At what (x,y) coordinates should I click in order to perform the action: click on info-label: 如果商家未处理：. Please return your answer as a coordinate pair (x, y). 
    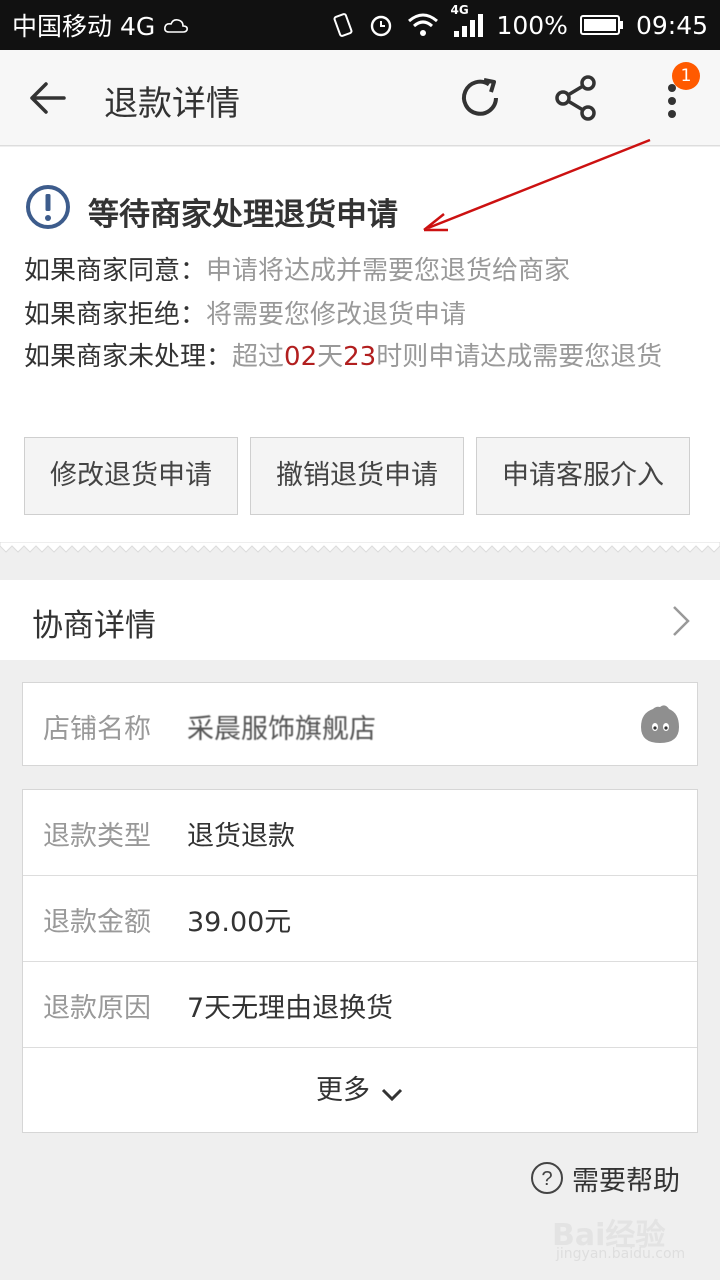
    Looking at the image, I should click on (128, 357).